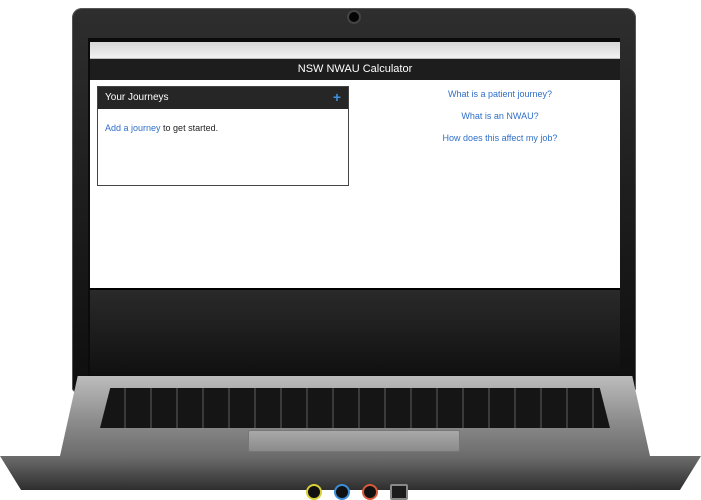 Image resolution: width=701 pixels, height=500 pixels. I want to click on add-journey-plus-icon: +, so click(337, 97).